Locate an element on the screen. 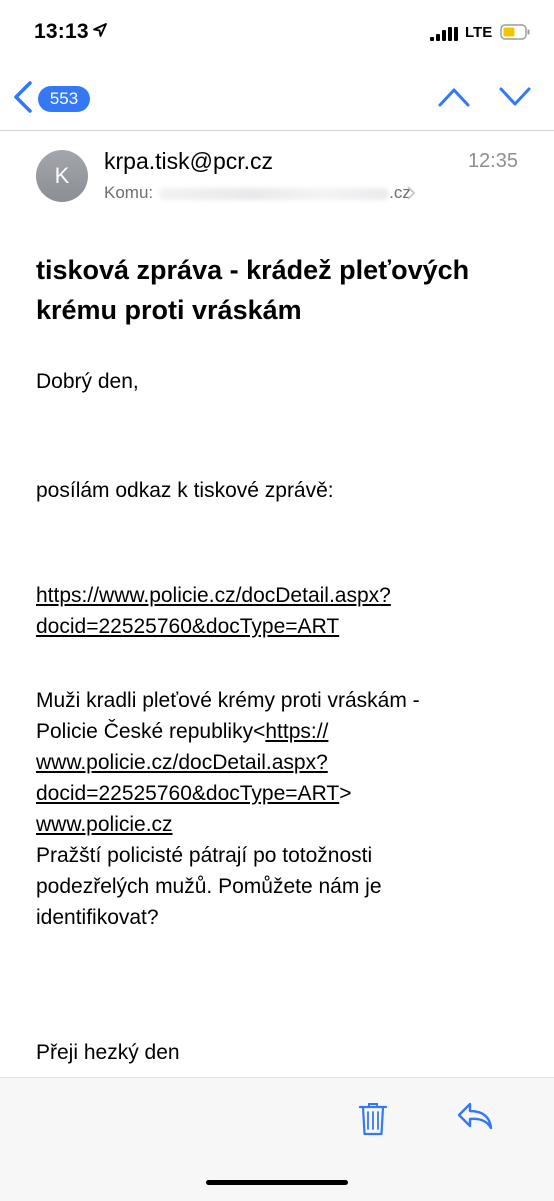 The image size is (554, 1201). home-indicator is located at coordinates (277, 1182).